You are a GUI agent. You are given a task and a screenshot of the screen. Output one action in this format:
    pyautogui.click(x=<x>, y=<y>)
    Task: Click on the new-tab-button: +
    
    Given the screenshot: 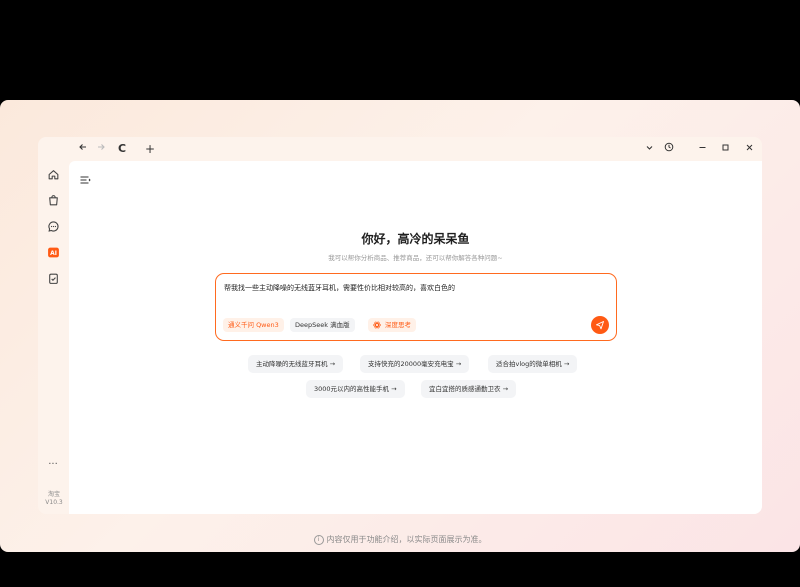 What is the action you would take?
    pyautogui.click(x=150, y=149)
    